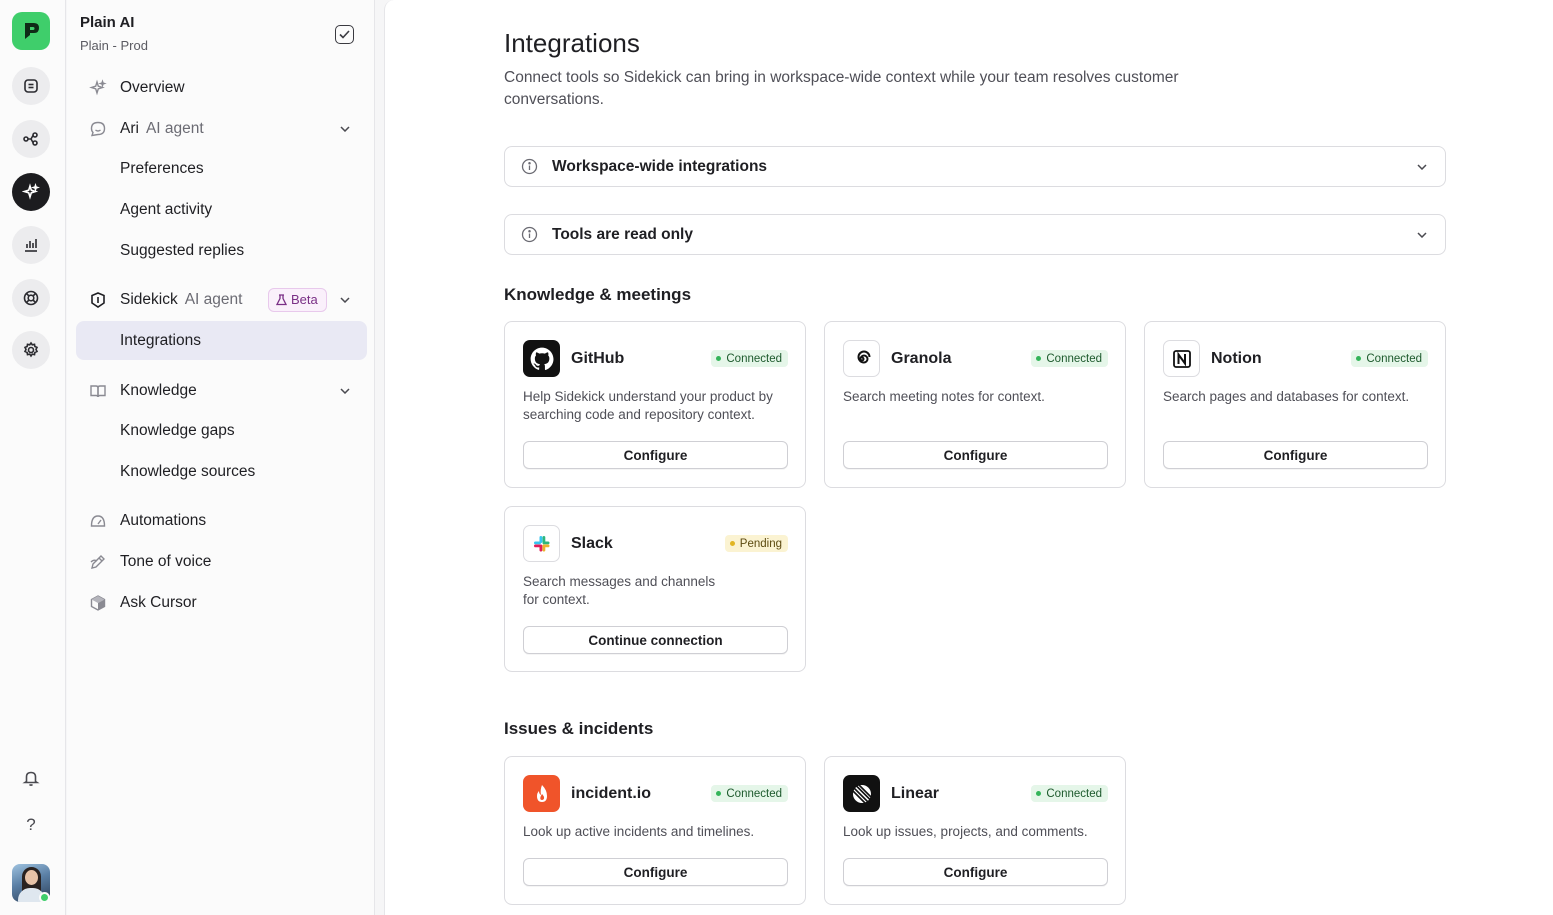 This screenshot has width=1553, height=915. What do you see at coordinates (965, 831) in the screenshot?
I see `card-description: Look up issues, projects, and comments.` at bounding box center [965, 831].